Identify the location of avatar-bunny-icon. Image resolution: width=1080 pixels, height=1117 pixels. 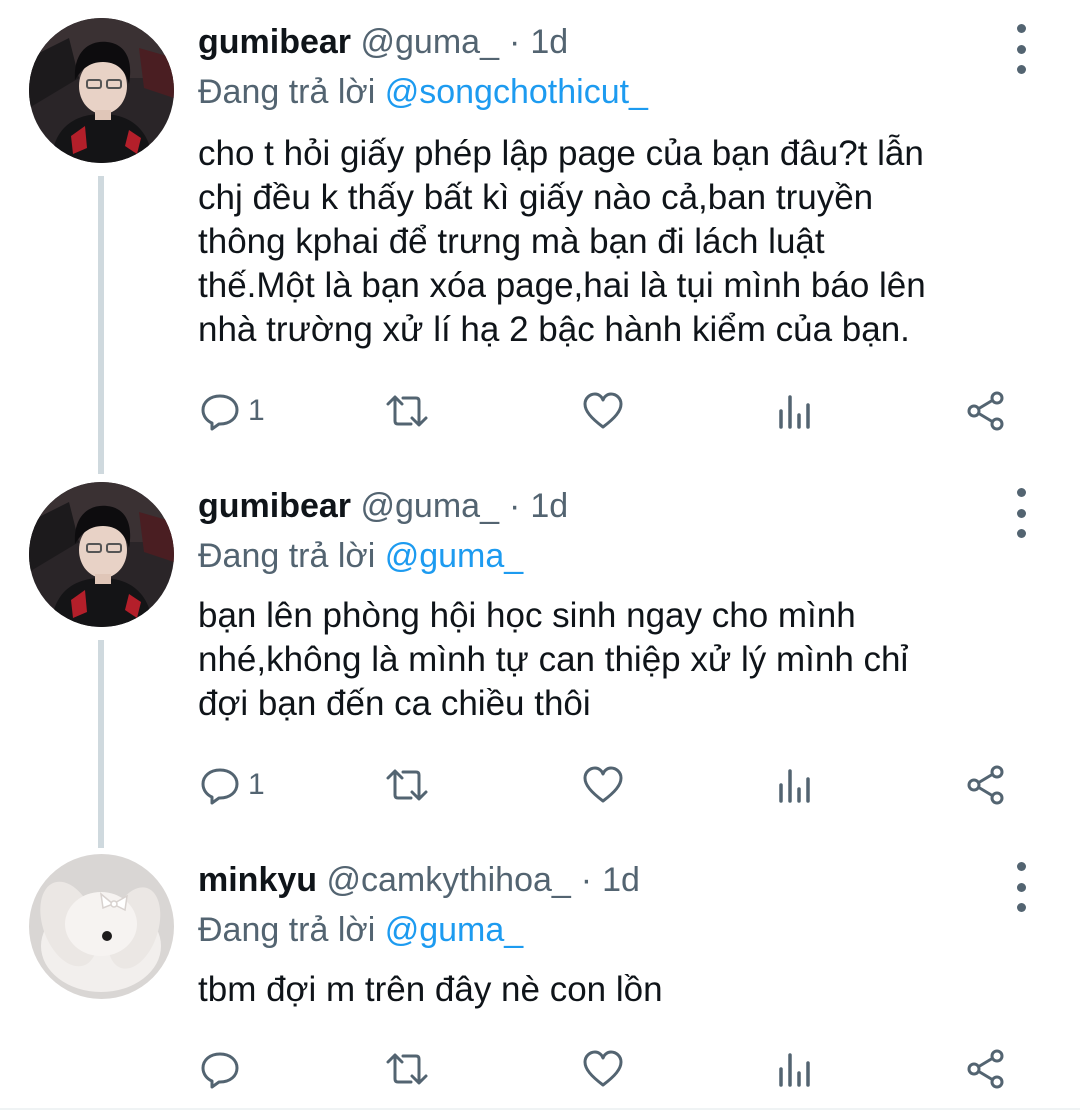
(101, 926).